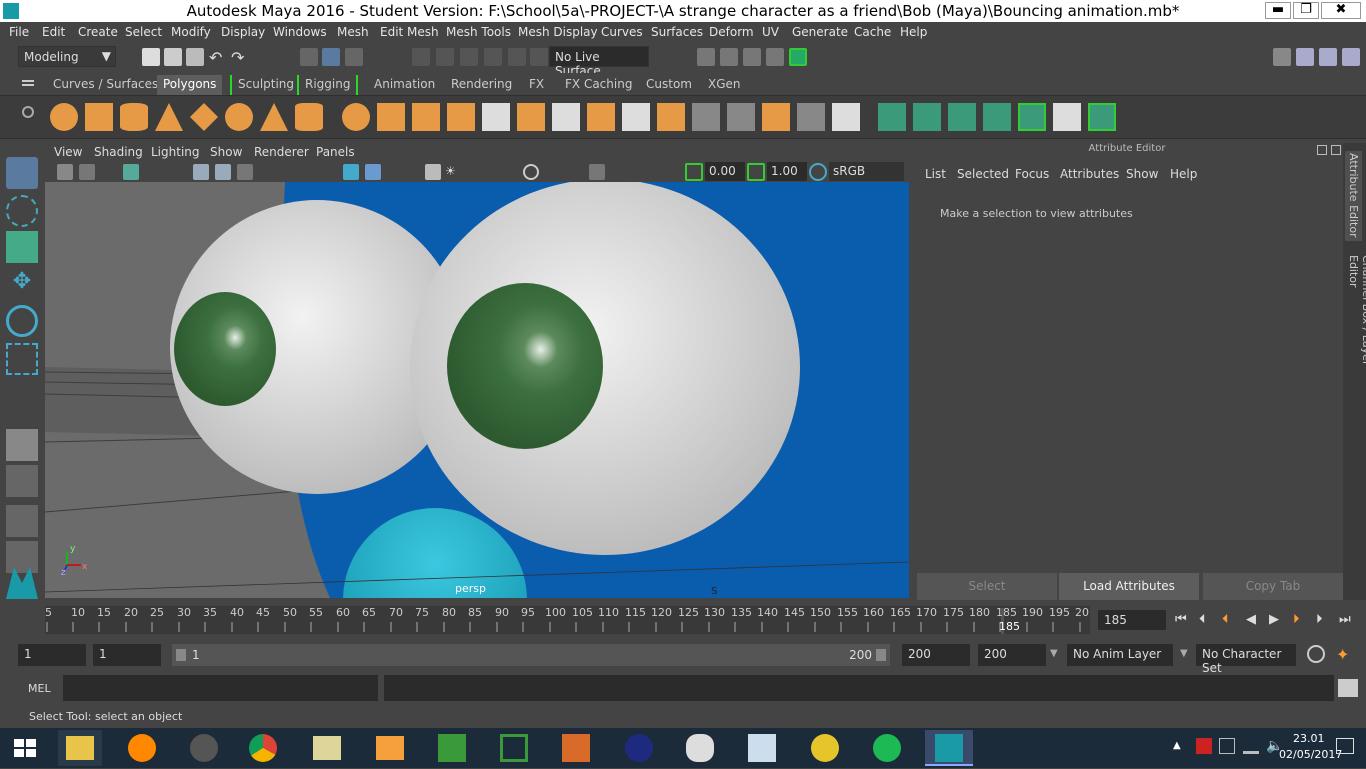 The height and width of the screenshot is (769, 1366). What do you see at coordinates (445, 57) in the screenshot?
I see `snap-curve-icon` at bounding box center [445, 57].